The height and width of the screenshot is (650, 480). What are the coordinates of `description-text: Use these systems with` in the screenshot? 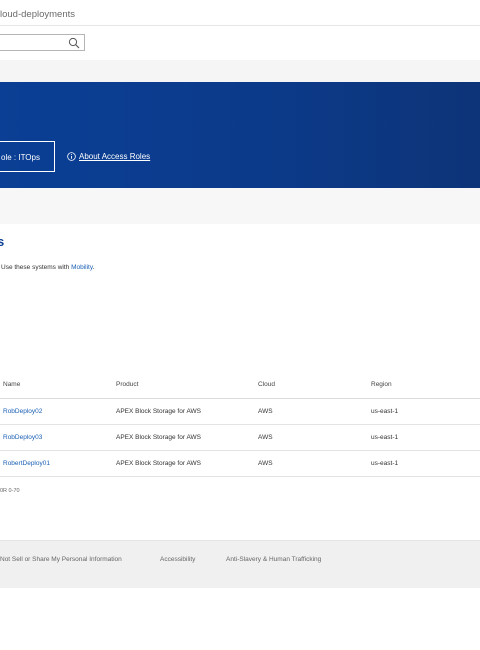 It's located at (36, 267).